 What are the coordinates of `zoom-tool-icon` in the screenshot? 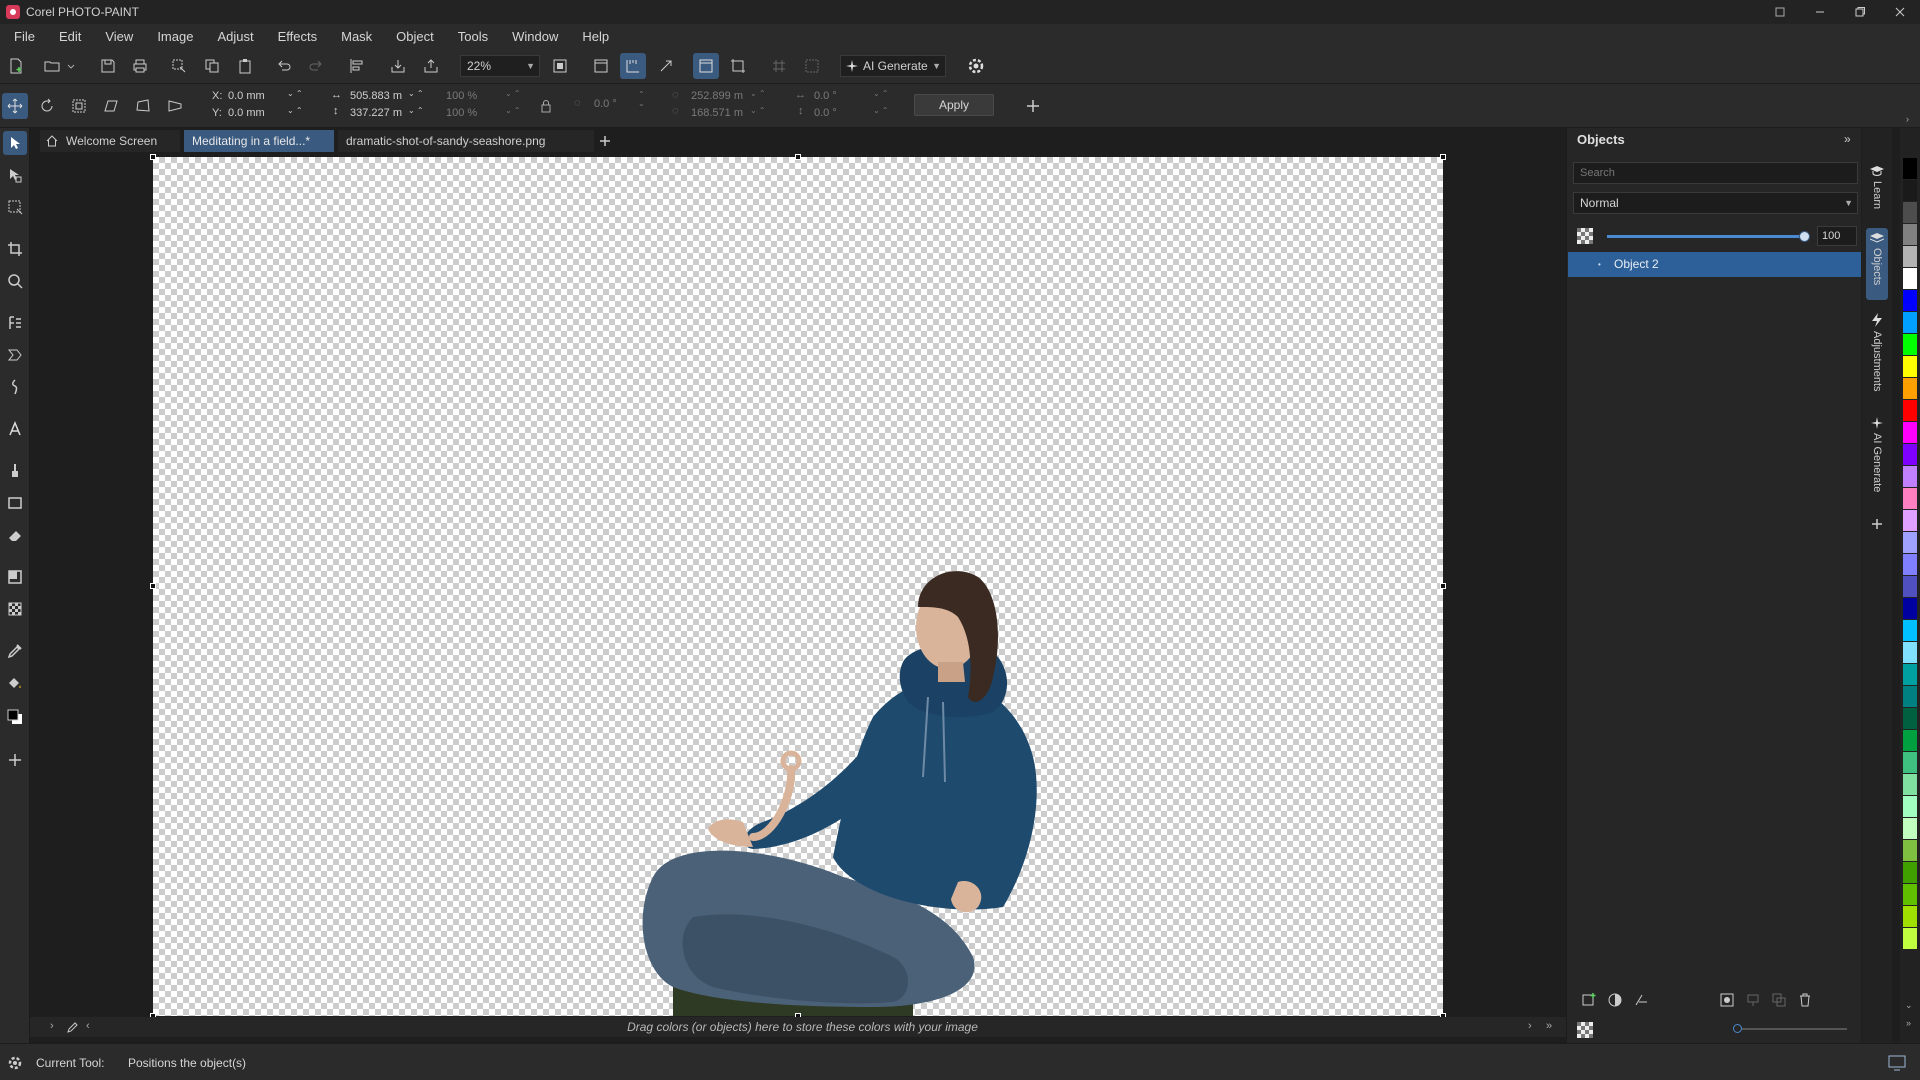 It's located at (15, 281).